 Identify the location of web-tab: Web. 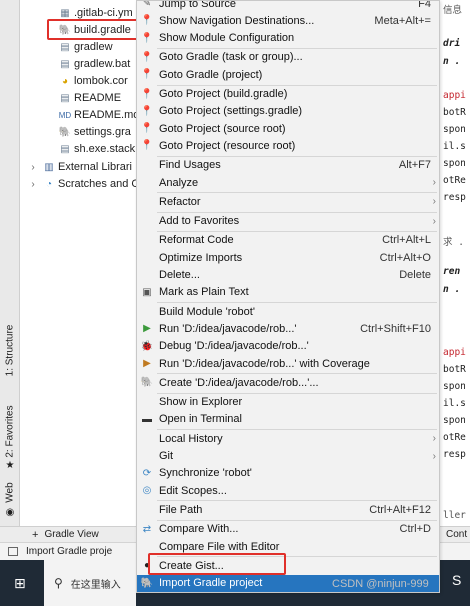
(10, 492).